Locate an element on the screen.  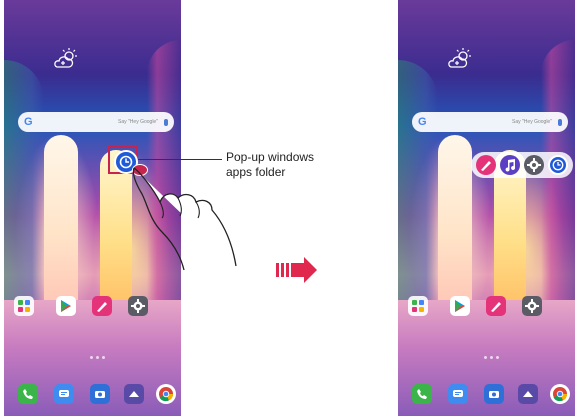
callout-label: Pop-up windows apps folder is located at coordinates (291, 165).